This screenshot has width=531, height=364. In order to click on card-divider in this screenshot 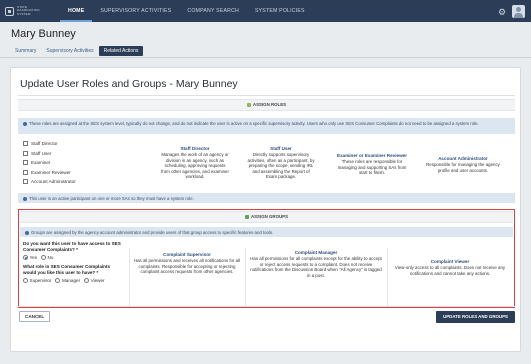, I will do `click(266, 95)`.